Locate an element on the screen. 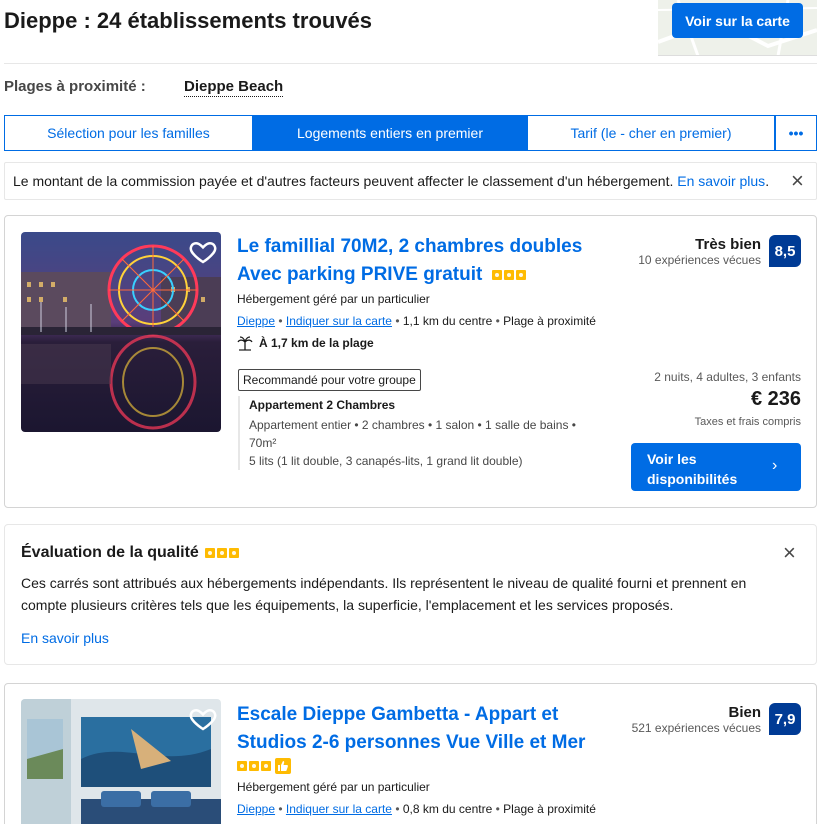 The image size is (817, 824). sort-tab-families: Sélection pour les familles is located at coordinates (128, 133).